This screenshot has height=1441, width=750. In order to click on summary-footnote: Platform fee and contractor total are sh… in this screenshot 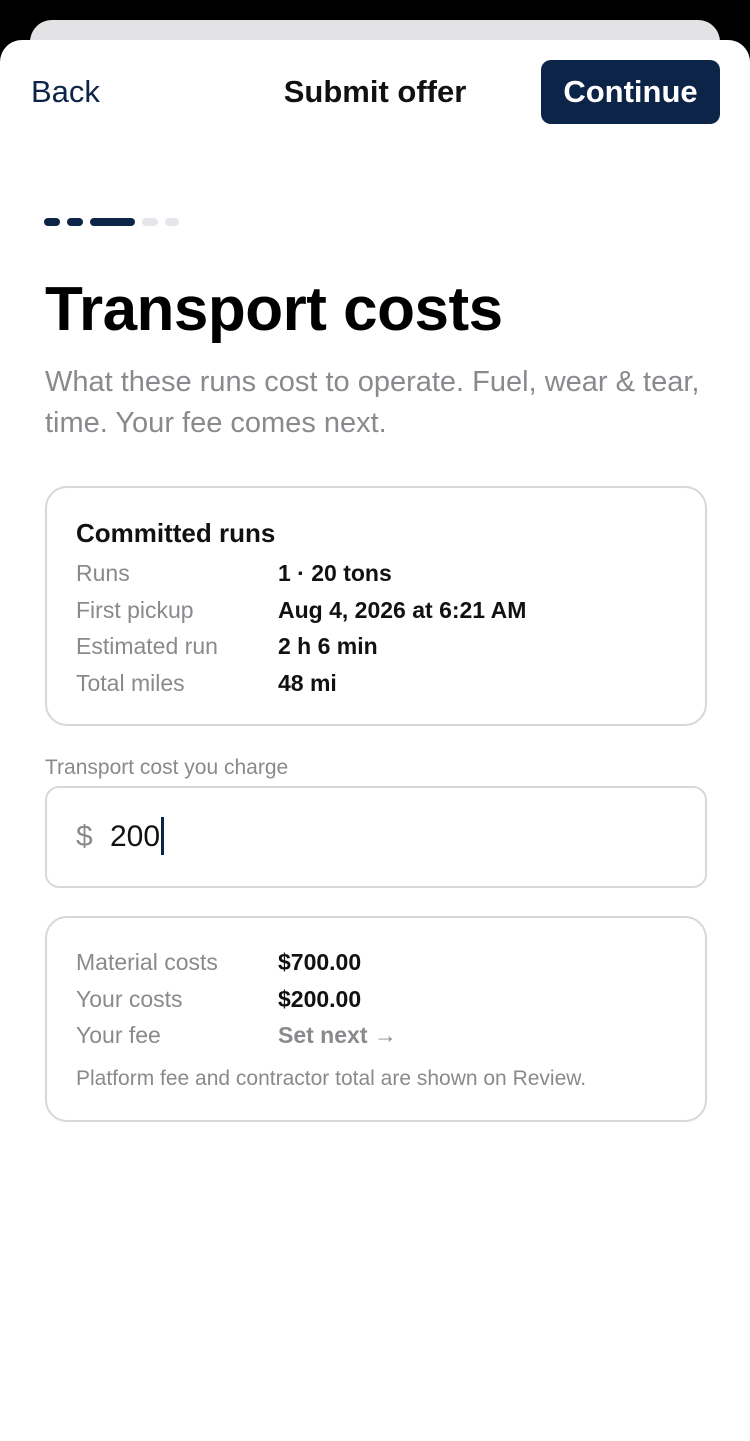, I will do `click(331, 1078)`.